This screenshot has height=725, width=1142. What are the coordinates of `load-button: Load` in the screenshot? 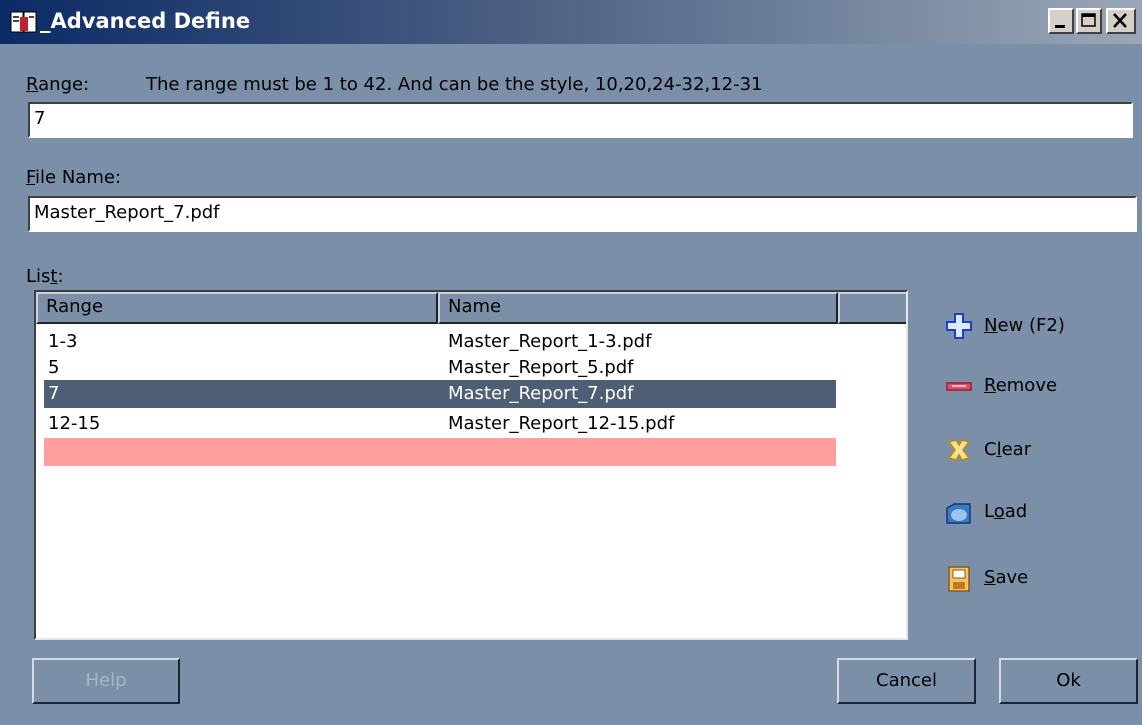 It's located at (1004, 512).